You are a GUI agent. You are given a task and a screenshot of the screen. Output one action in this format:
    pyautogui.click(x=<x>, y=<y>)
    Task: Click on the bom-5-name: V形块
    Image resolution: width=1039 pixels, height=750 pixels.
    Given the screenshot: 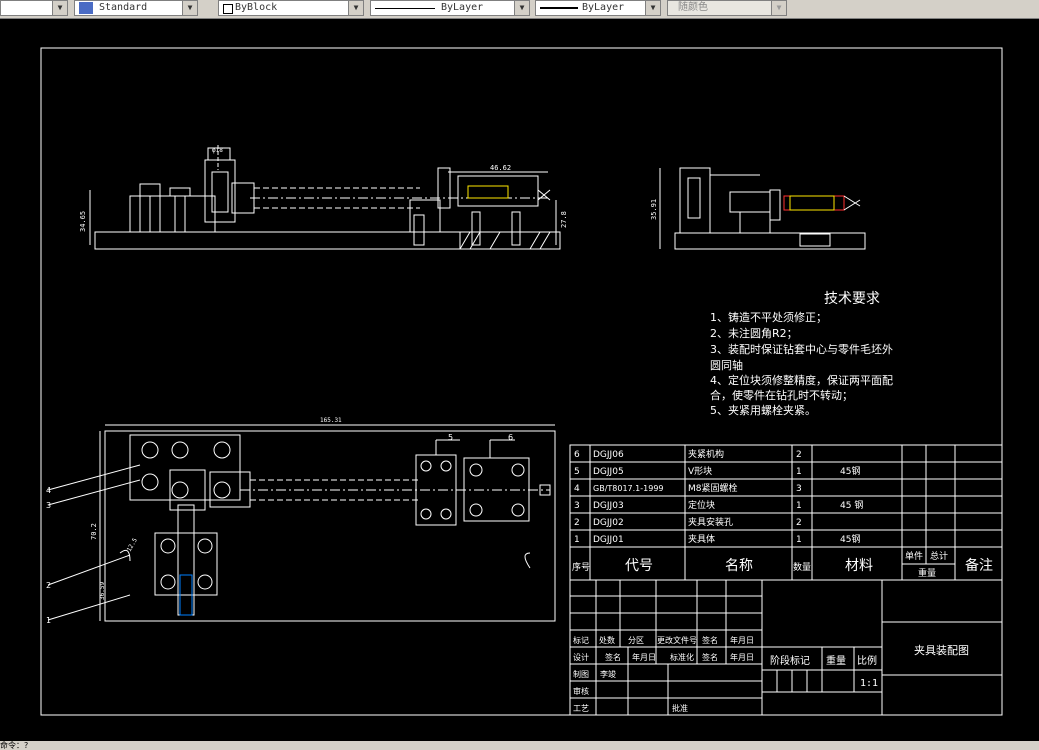 What is the action you would take?
    pyautogui.click(x=700, y=471)
    